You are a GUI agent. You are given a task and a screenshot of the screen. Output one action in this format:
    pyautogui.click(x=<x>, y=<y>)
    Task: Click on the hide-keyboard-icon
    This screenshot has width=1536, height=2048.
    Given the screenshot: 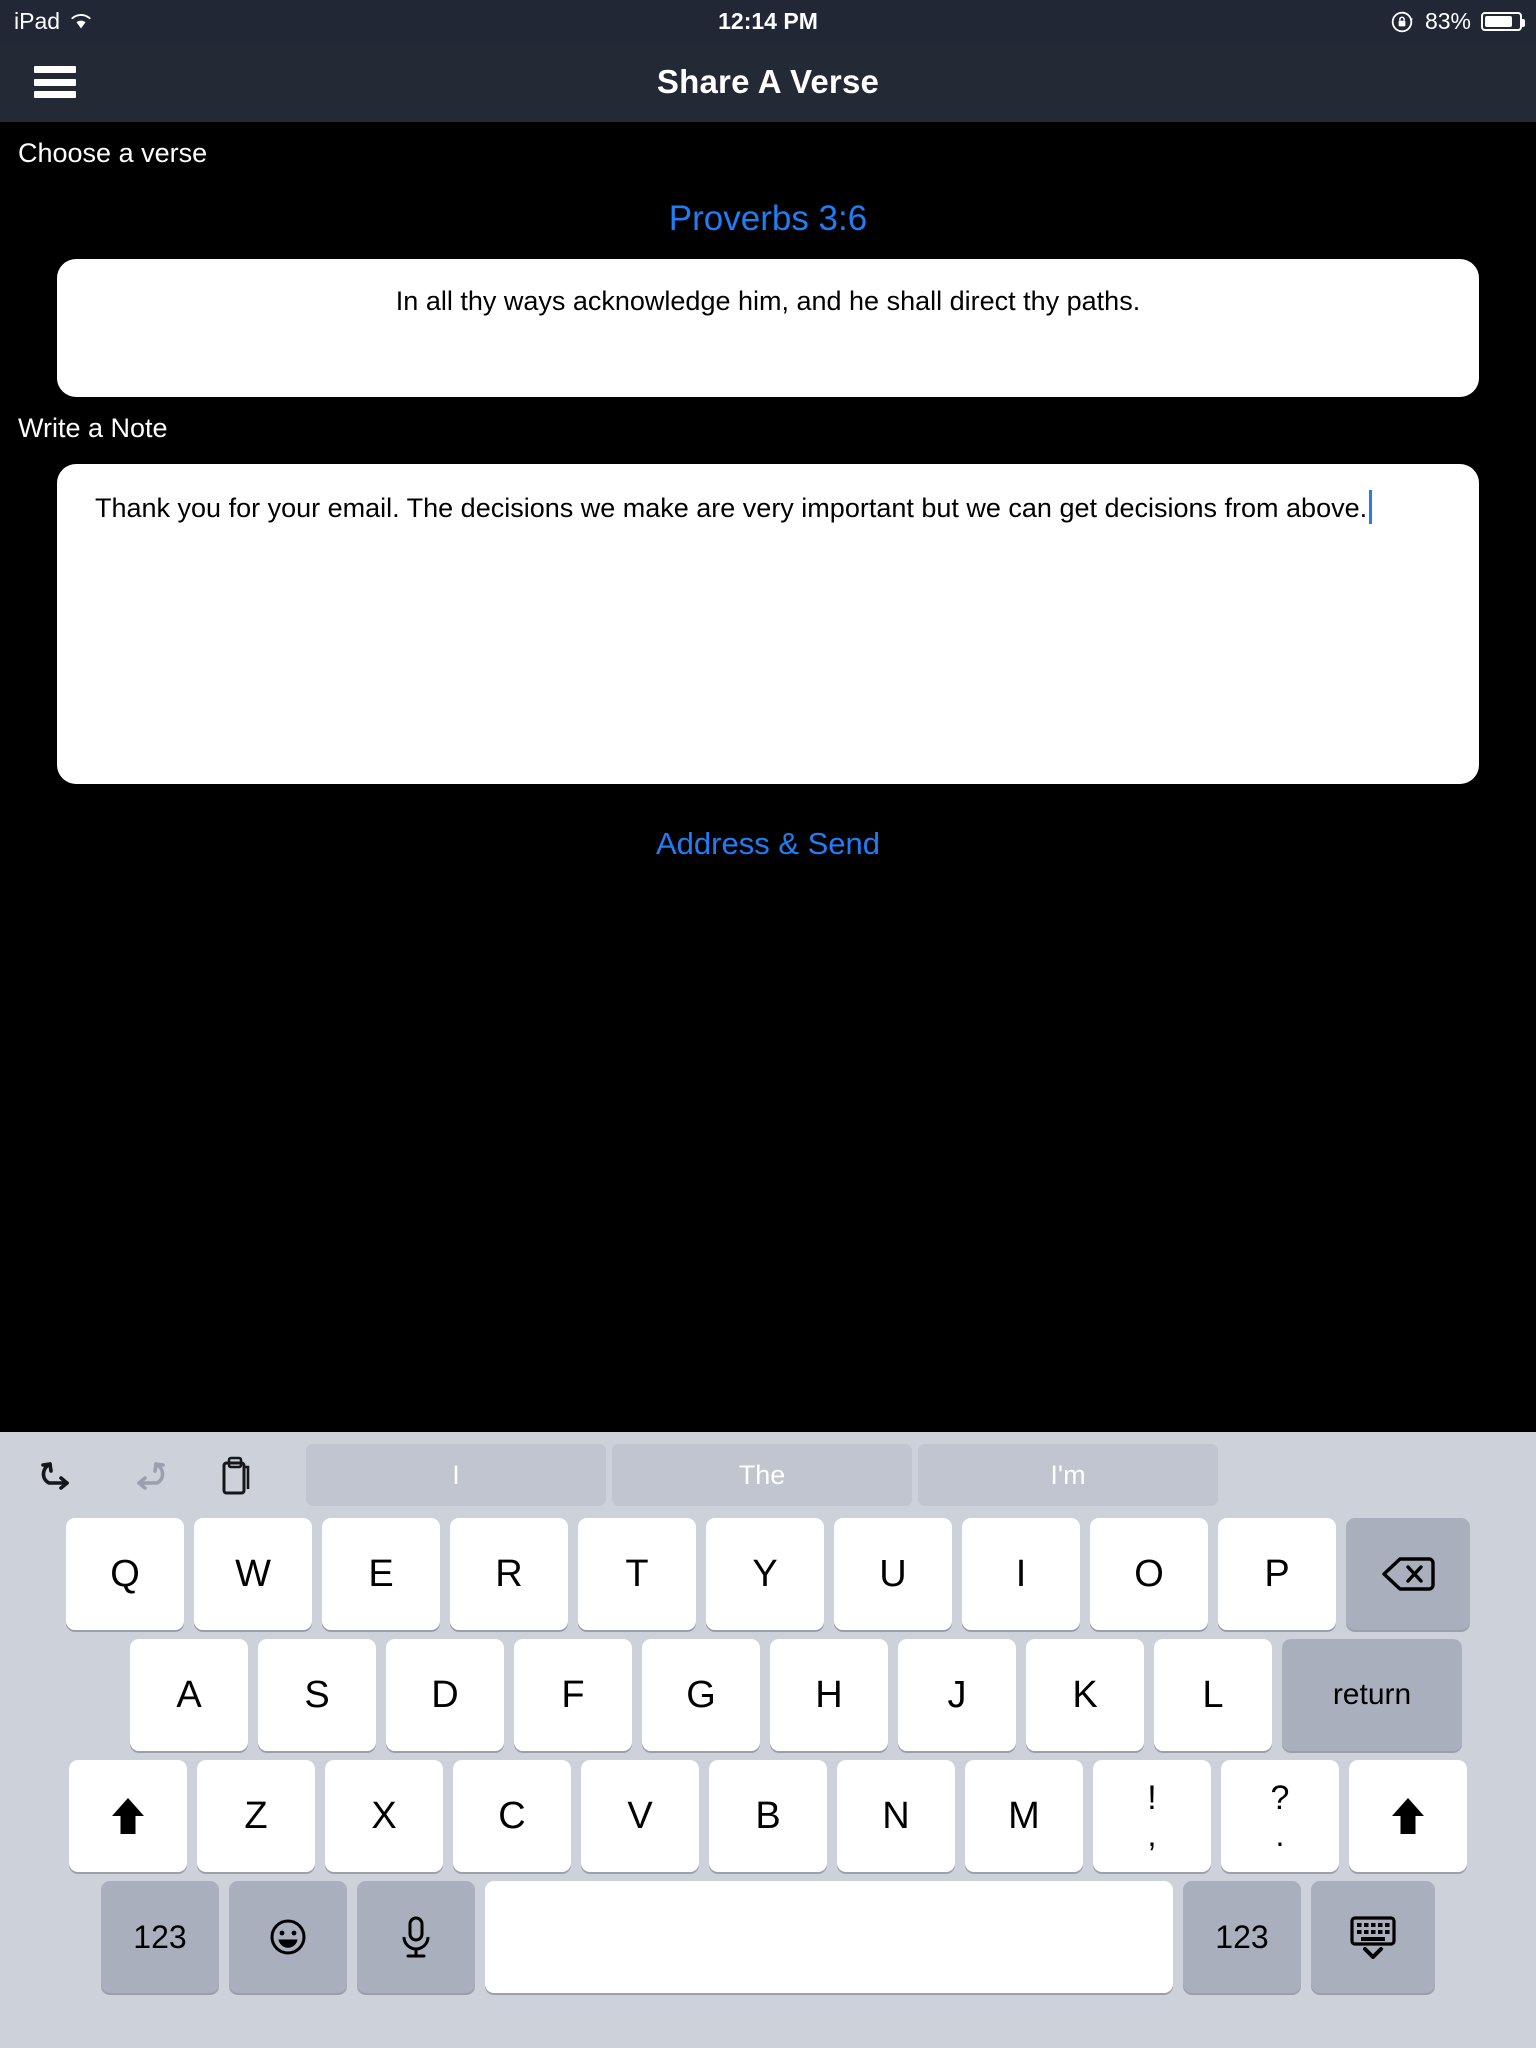 What is the action you would take?
    pyautogui.click(x=1373, y=1937)
    